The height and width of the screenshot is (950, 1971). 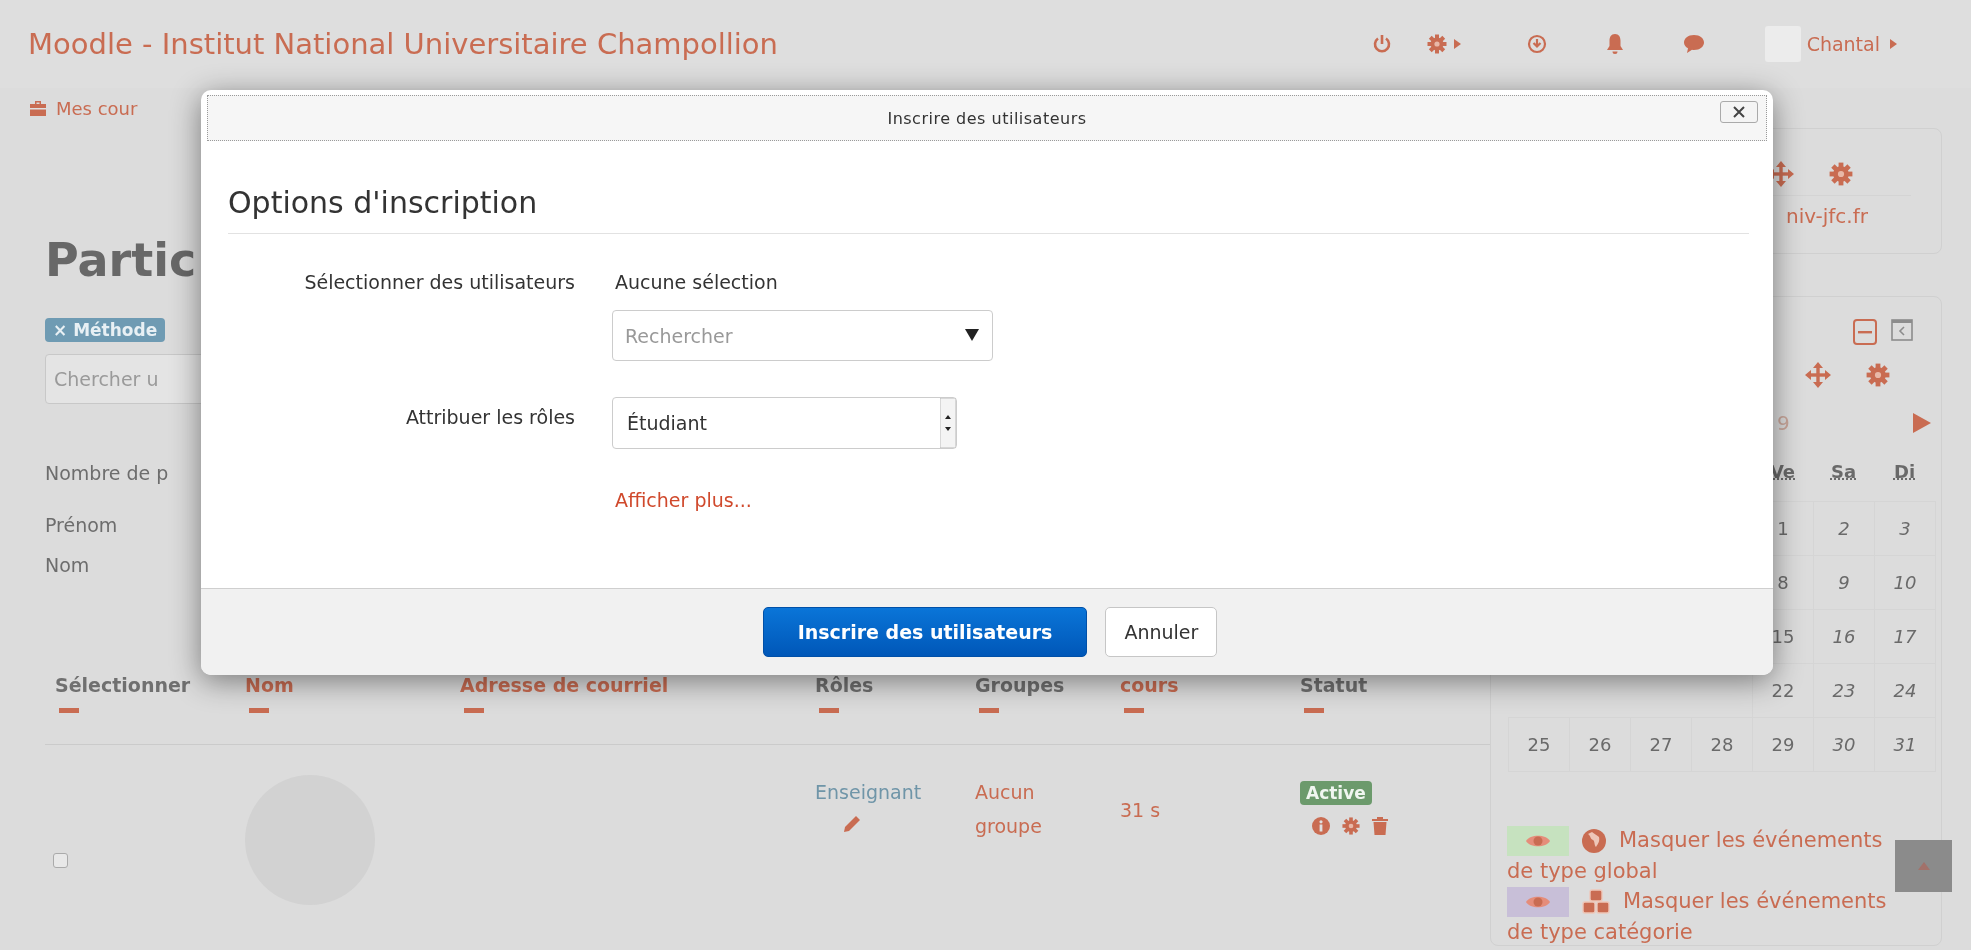 I want to click on info-icon, so click(x=1321, y=826).